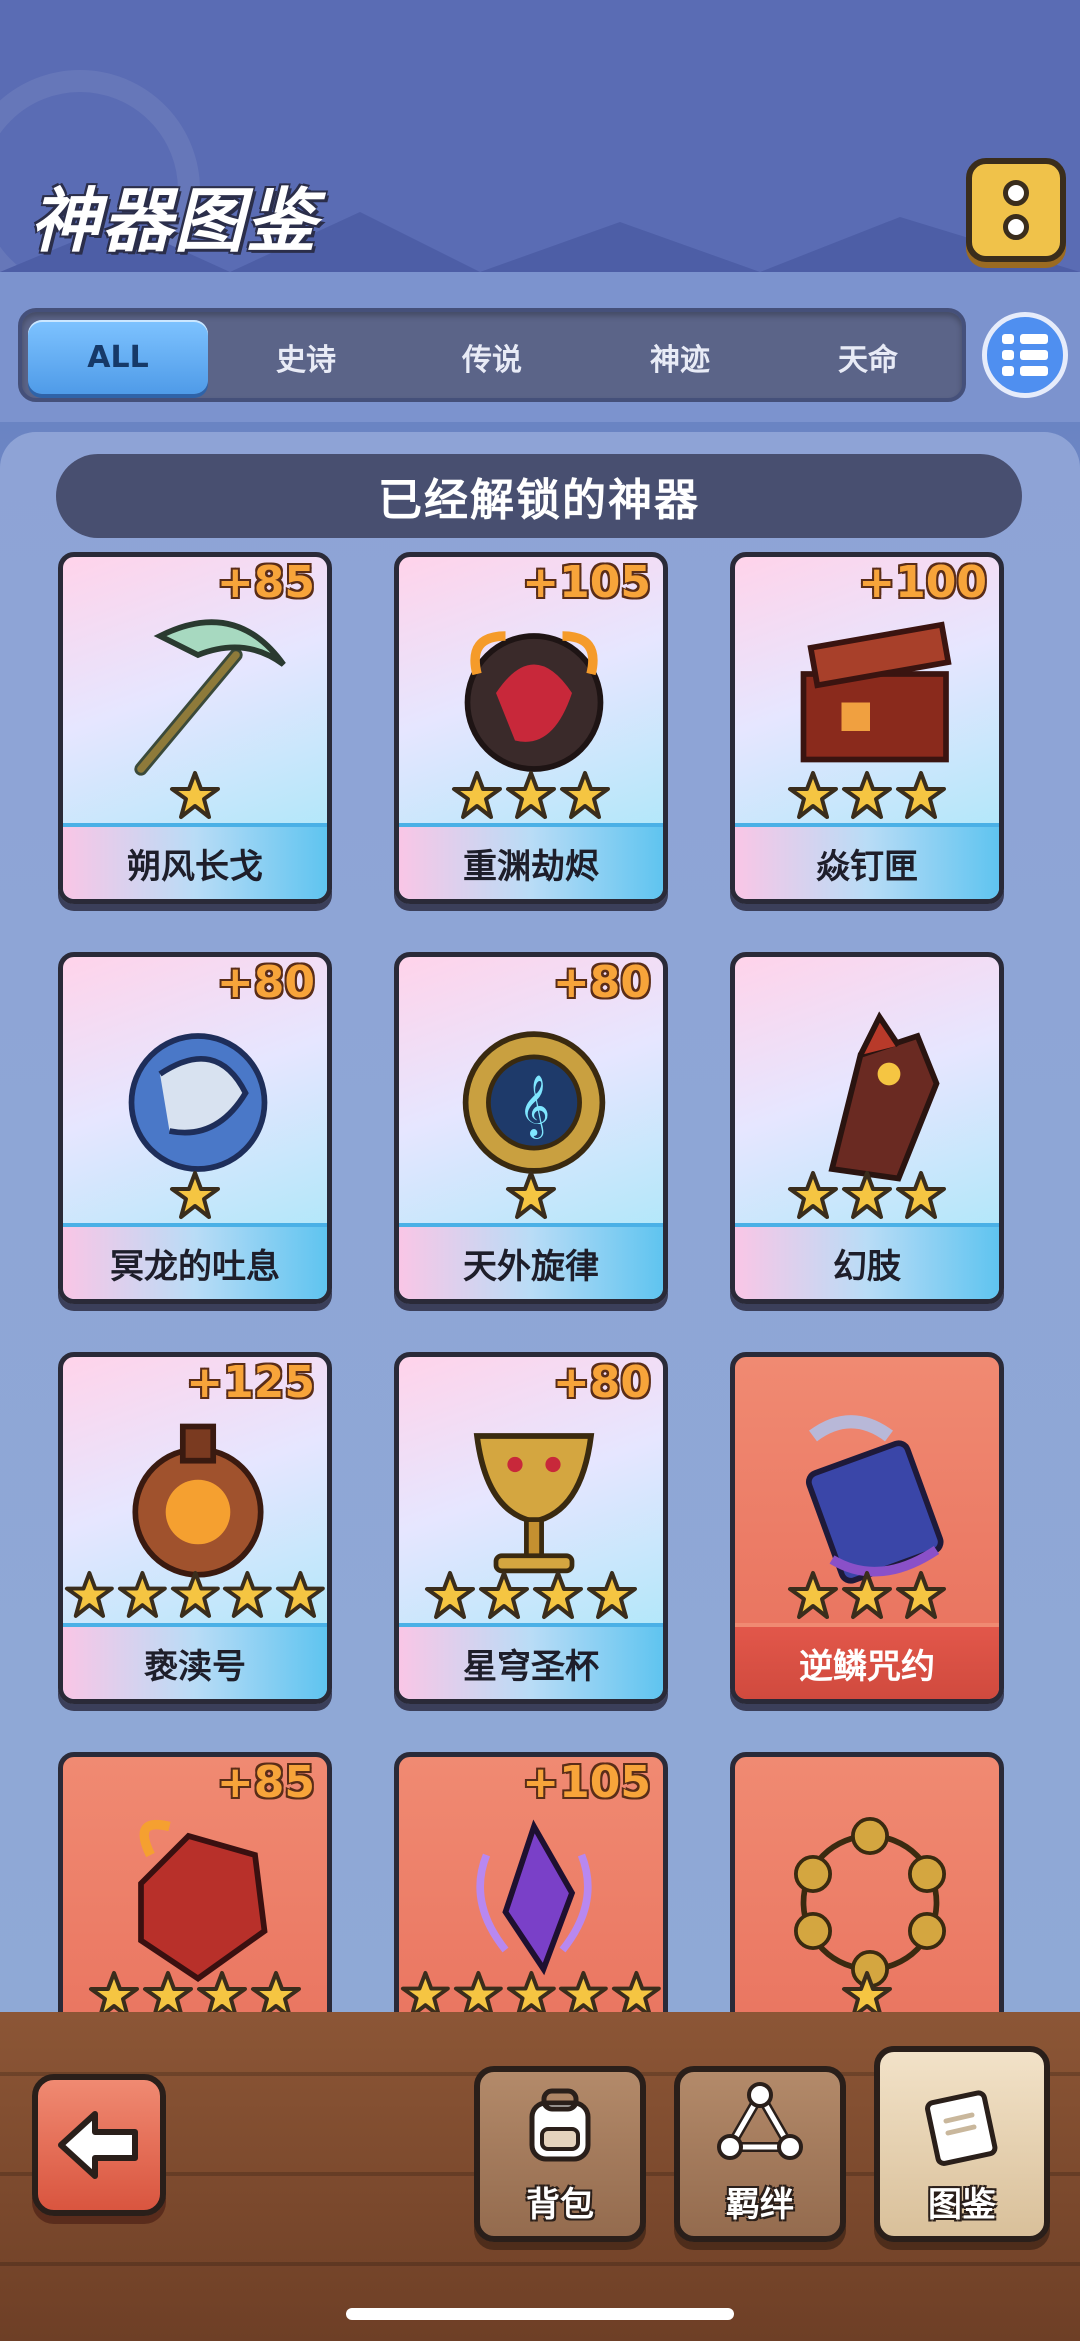  I want to click on artifact-card, so click(867, 1882).